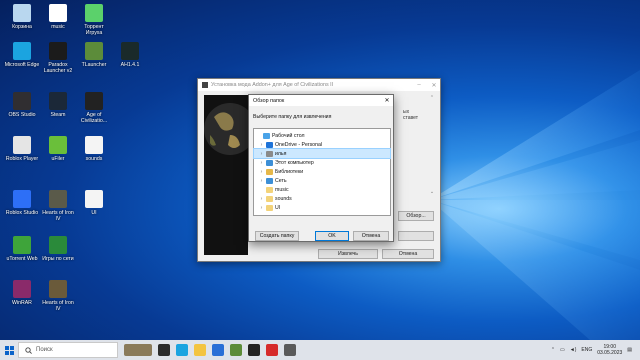  Describe the element at coordinates (322, 144) in the screenshot. I see `tree-item: › OneDrive - Personal` at that location.